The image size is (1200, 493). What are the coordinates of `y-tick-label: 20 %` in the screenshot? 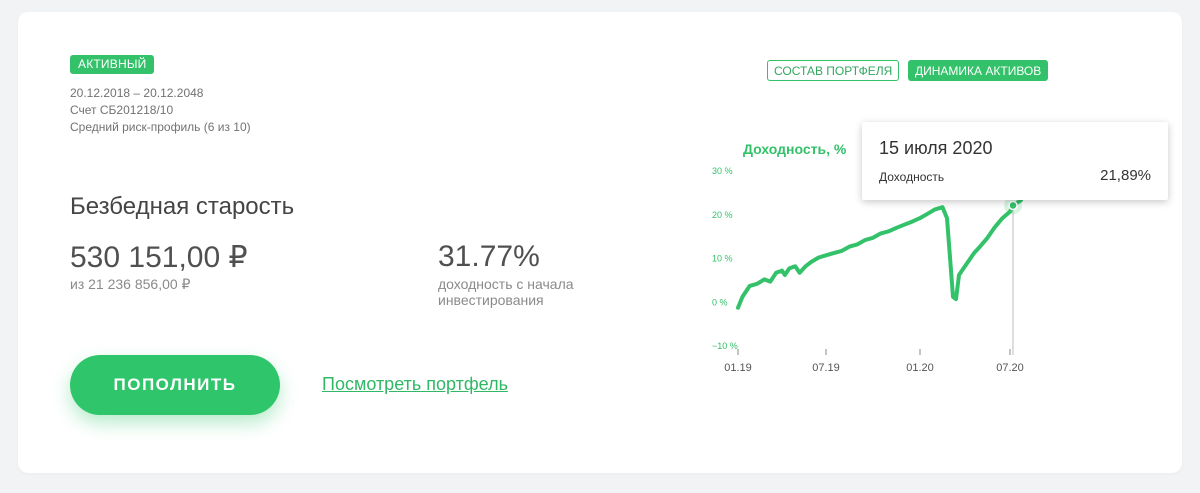 It's located at (722, 215).